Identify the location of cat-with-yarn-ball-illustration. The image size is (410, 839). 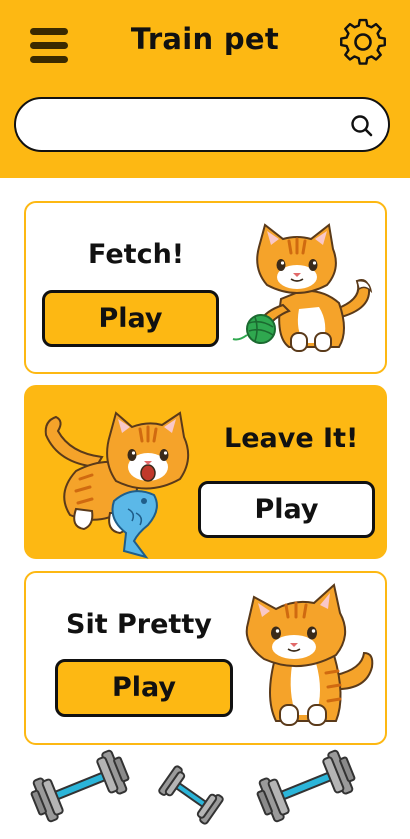
(302, 287).